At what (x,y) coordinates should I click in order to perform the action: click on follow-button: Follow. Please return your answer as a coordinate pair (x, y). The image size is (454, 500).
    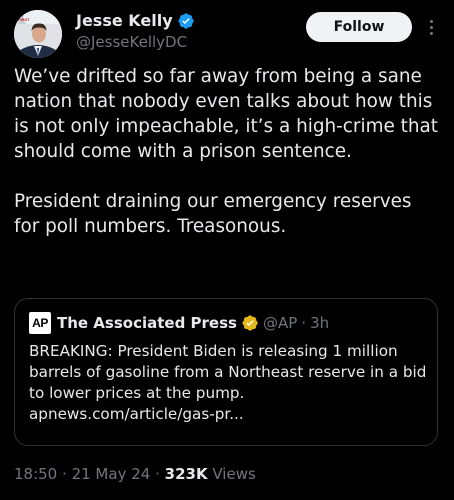
    Looking at the image, I should click on (359, 27).